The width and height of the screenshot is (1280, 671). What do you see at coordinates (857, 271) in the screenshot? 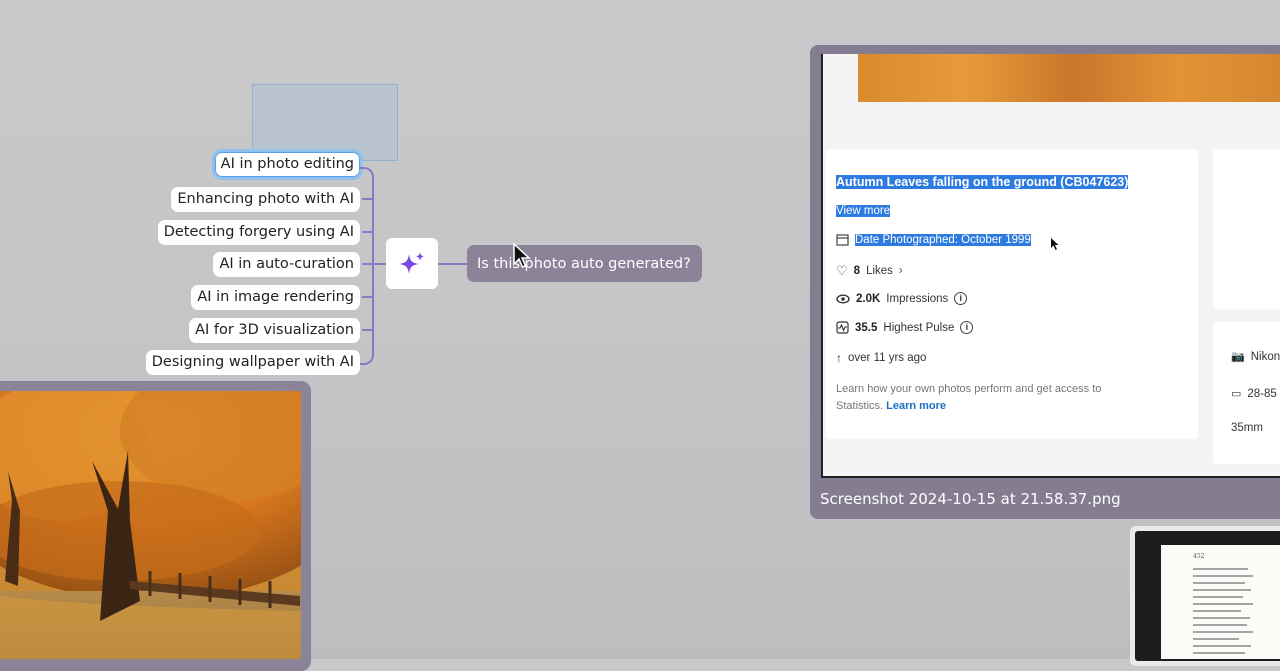
I see `likes-count: 8` at bounding box center [857, 271].